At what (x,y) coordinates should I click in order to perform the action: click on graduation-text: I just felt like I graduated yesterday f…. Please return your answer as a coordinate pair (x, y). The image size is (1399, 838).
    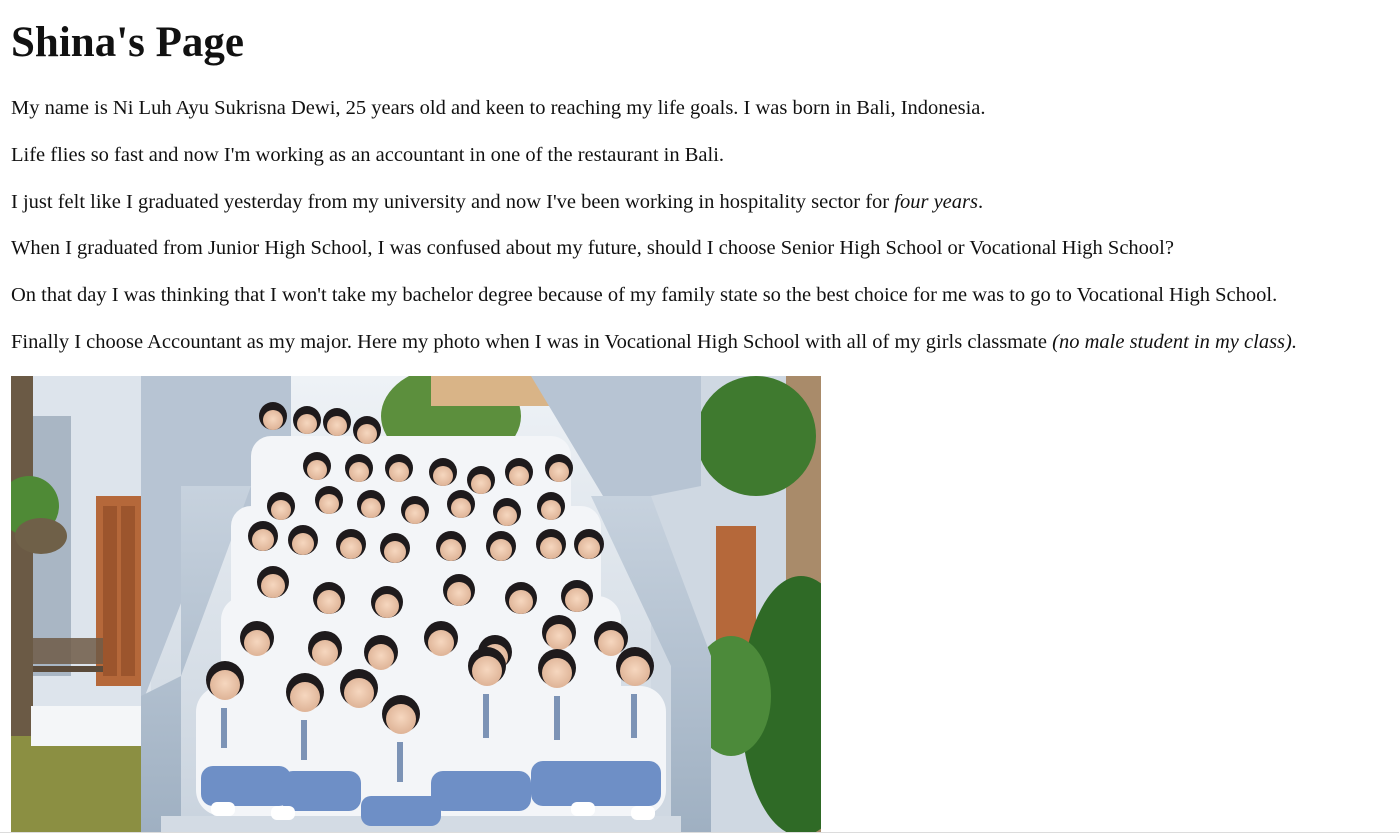
    Looking at the image, I should click on (453, 201).